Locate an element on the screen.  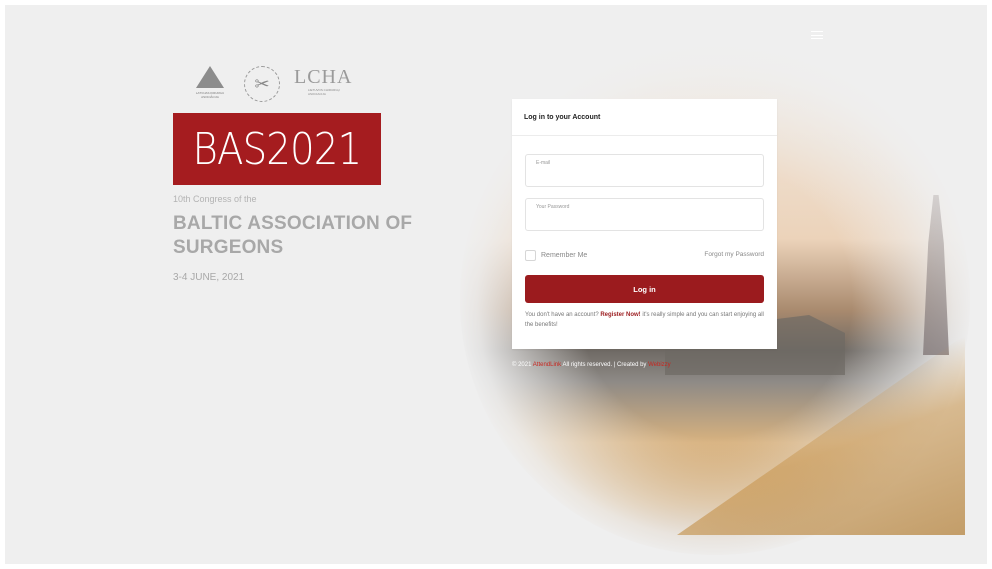
footer-creator-link: Webizzy is located at coordinates (659, 365).